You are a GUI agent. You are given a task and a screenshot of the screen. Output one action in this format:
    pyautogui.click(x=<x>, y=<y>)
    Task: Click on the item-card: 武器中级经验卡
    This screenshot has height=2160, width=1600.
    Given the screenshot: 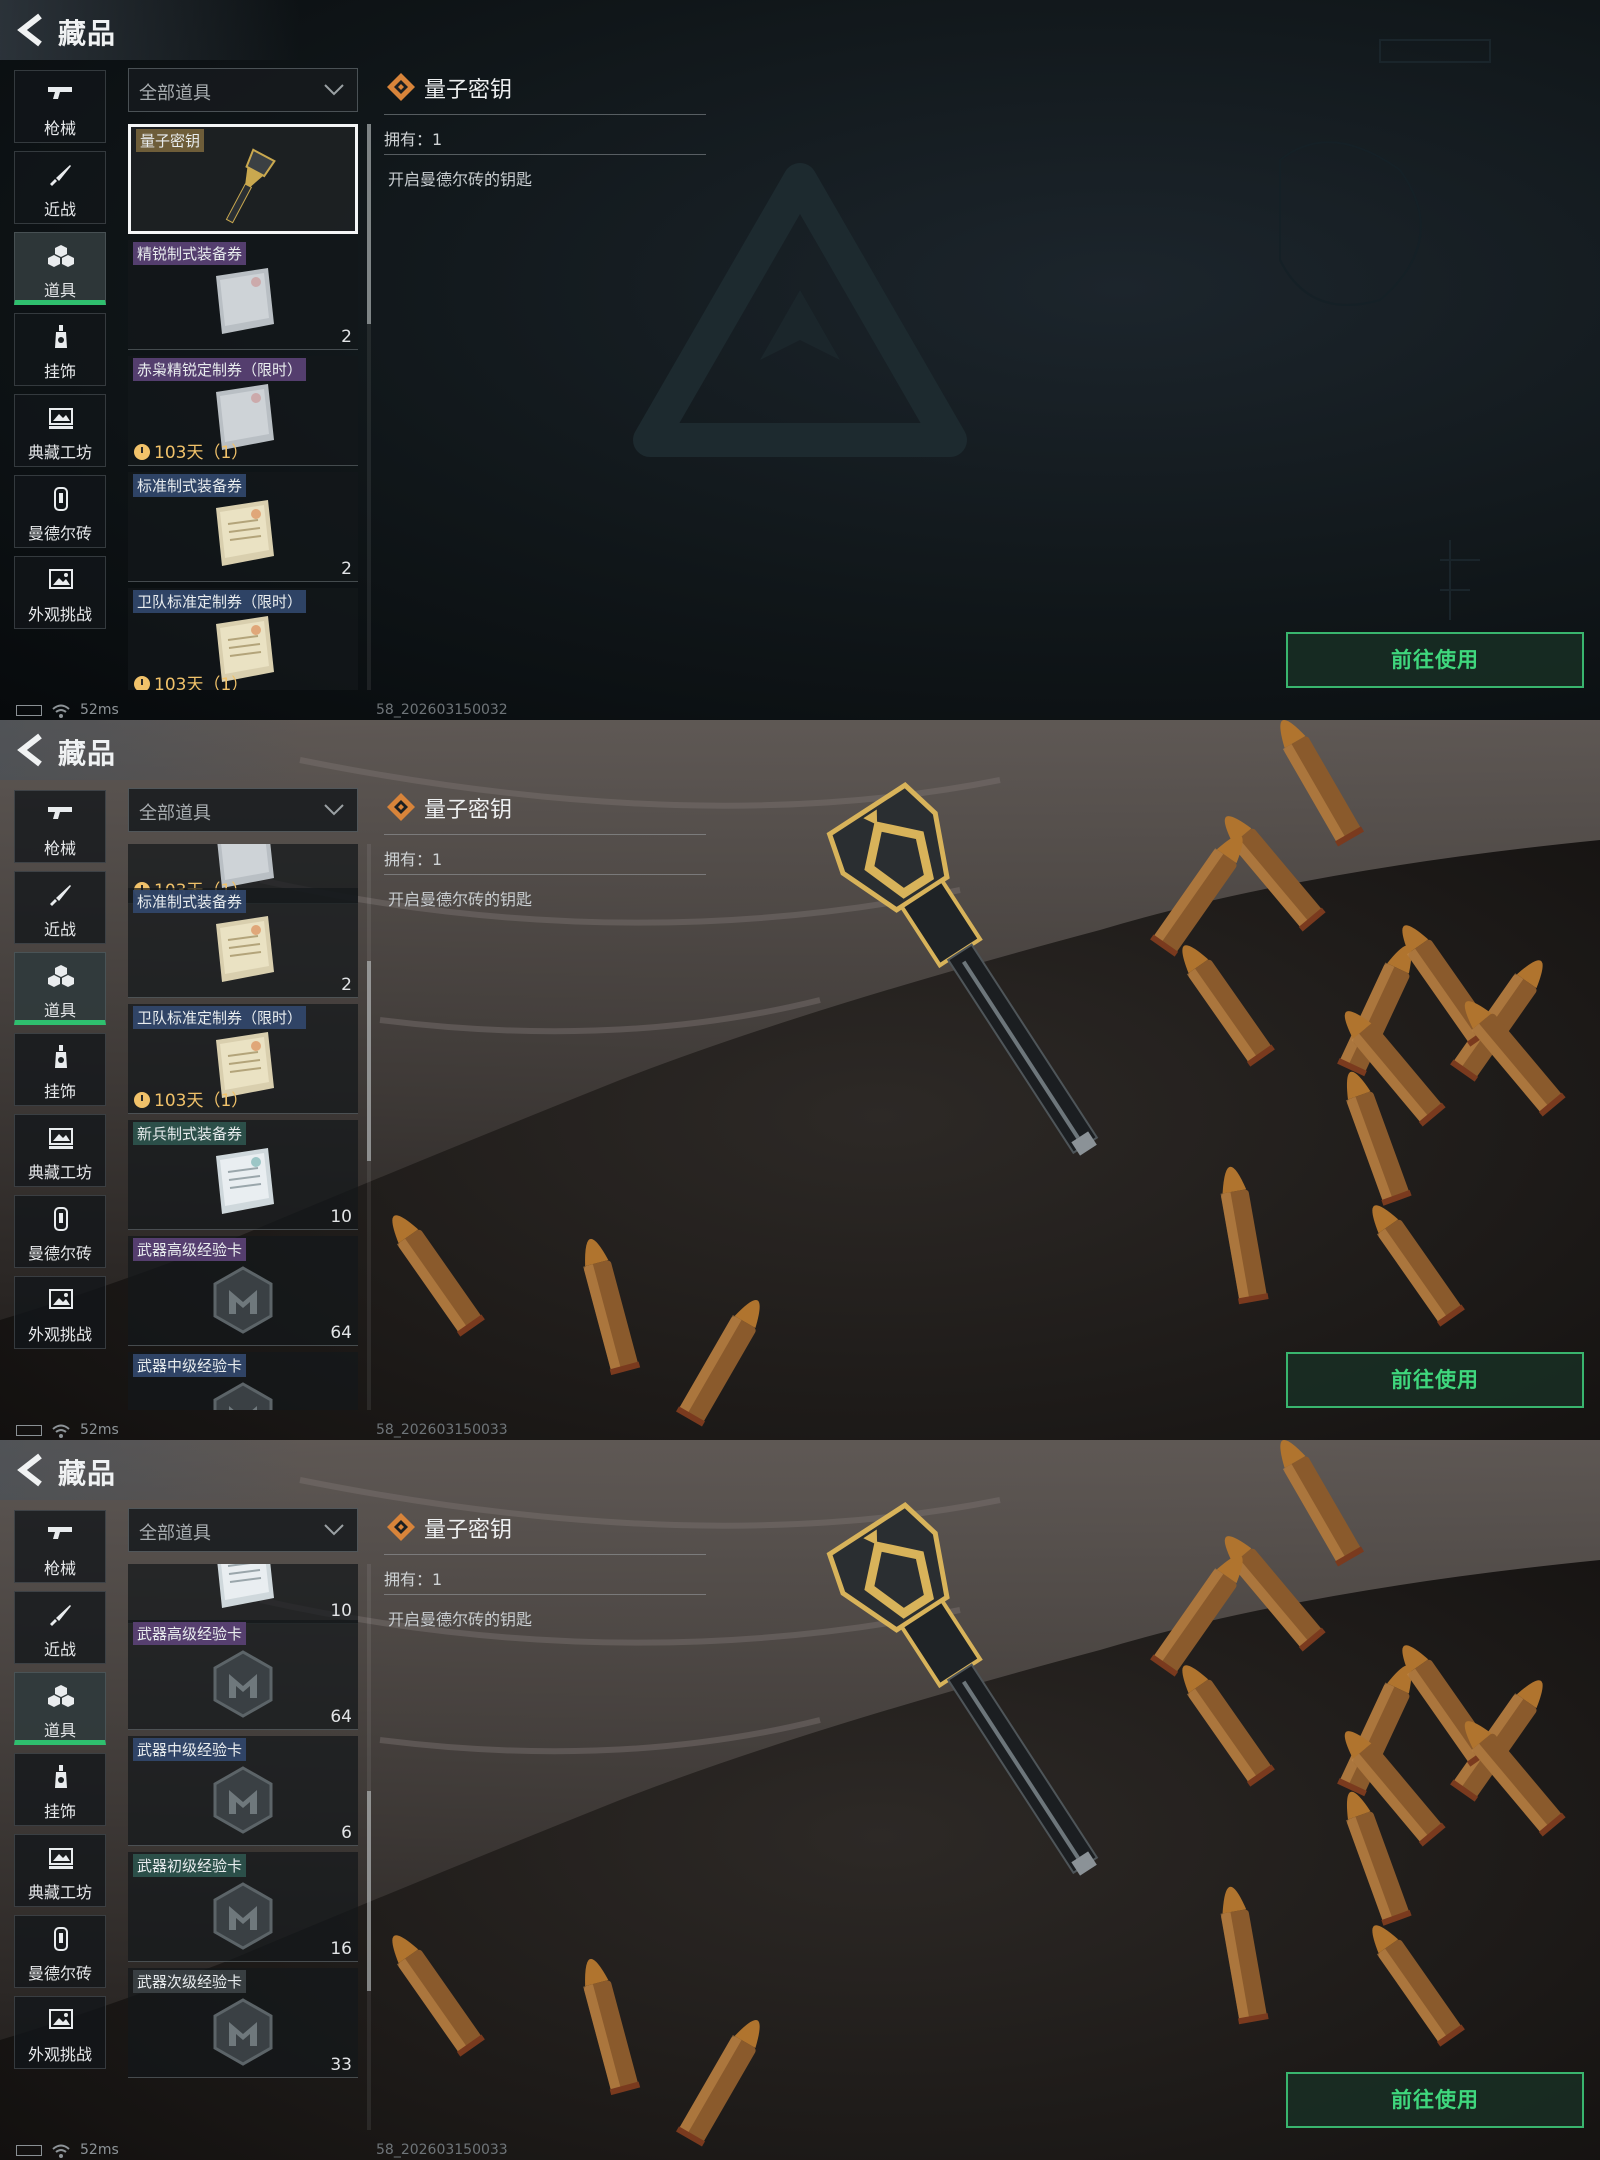 What is the action you would take?
    pyautogui.click(x=243, y=1381)
    